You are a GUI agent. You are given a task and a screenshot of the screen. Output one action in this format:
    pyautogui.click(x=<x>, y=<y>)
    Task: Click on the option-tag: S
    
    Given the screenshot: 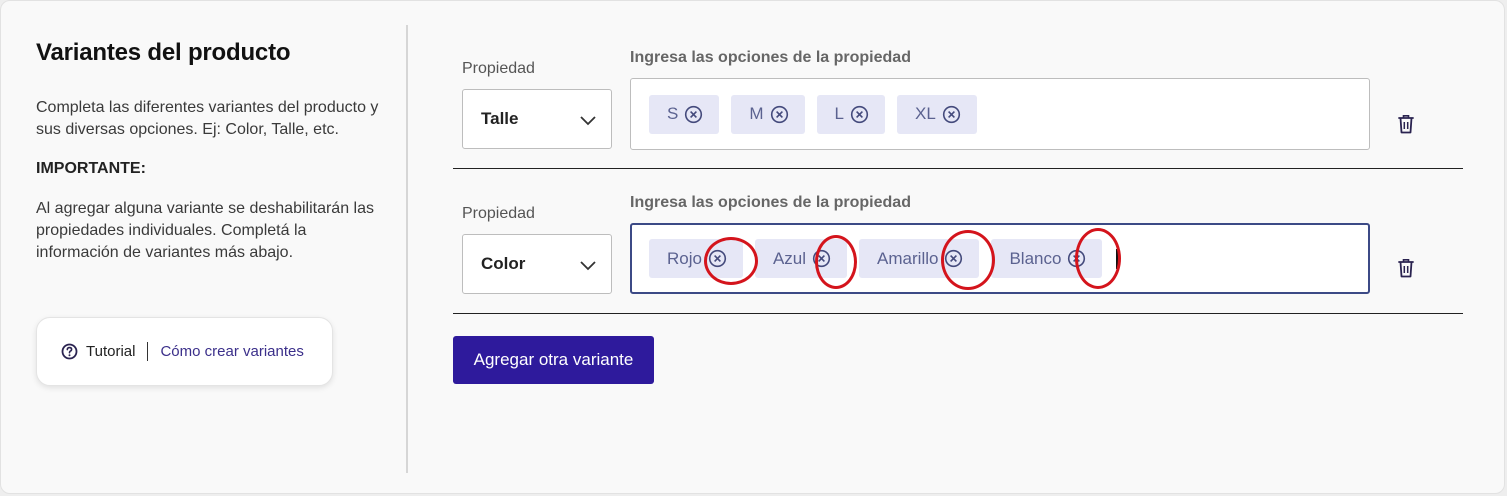 What is the action you would take?
    pyautogui.click(x=684, y=114)
    